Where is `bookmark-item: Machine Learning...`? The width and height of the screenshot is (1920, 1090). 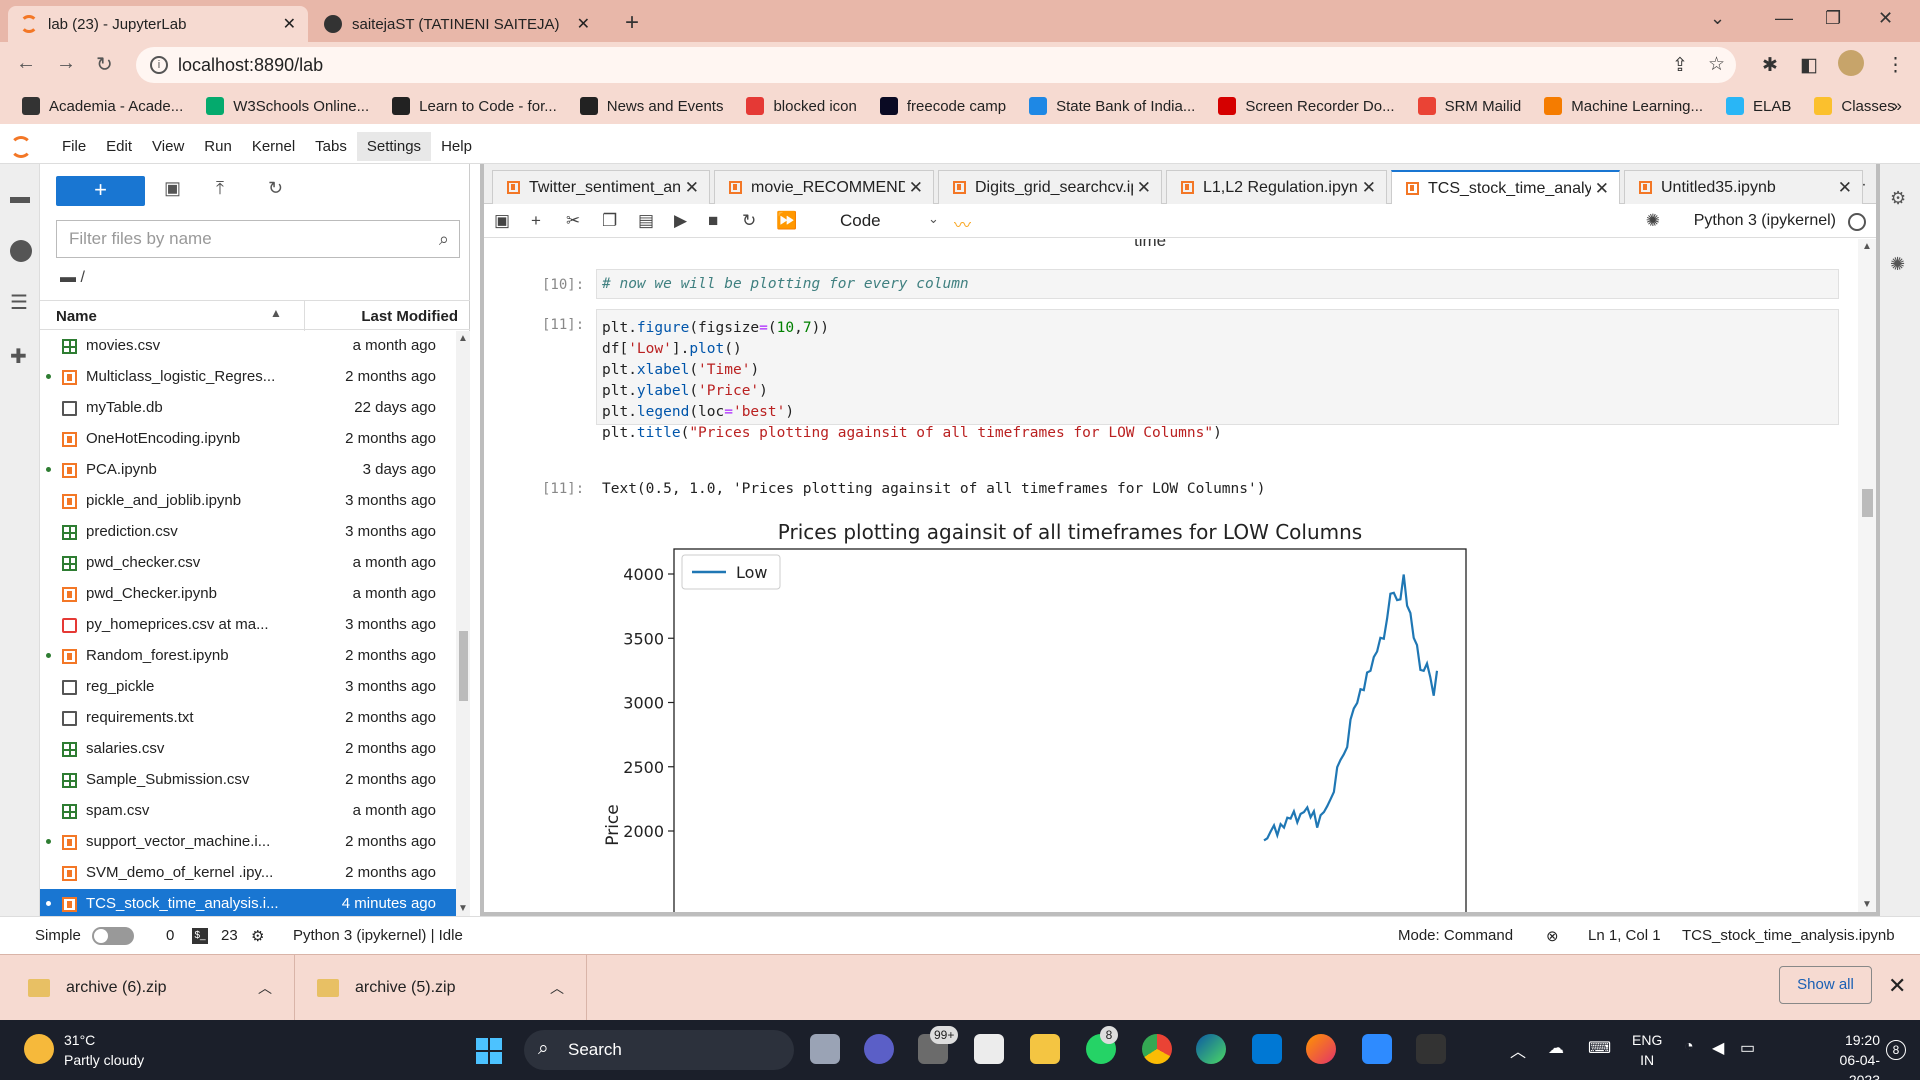 bookmark-item: Machine Learning... is located at coordinates (1623, 106).